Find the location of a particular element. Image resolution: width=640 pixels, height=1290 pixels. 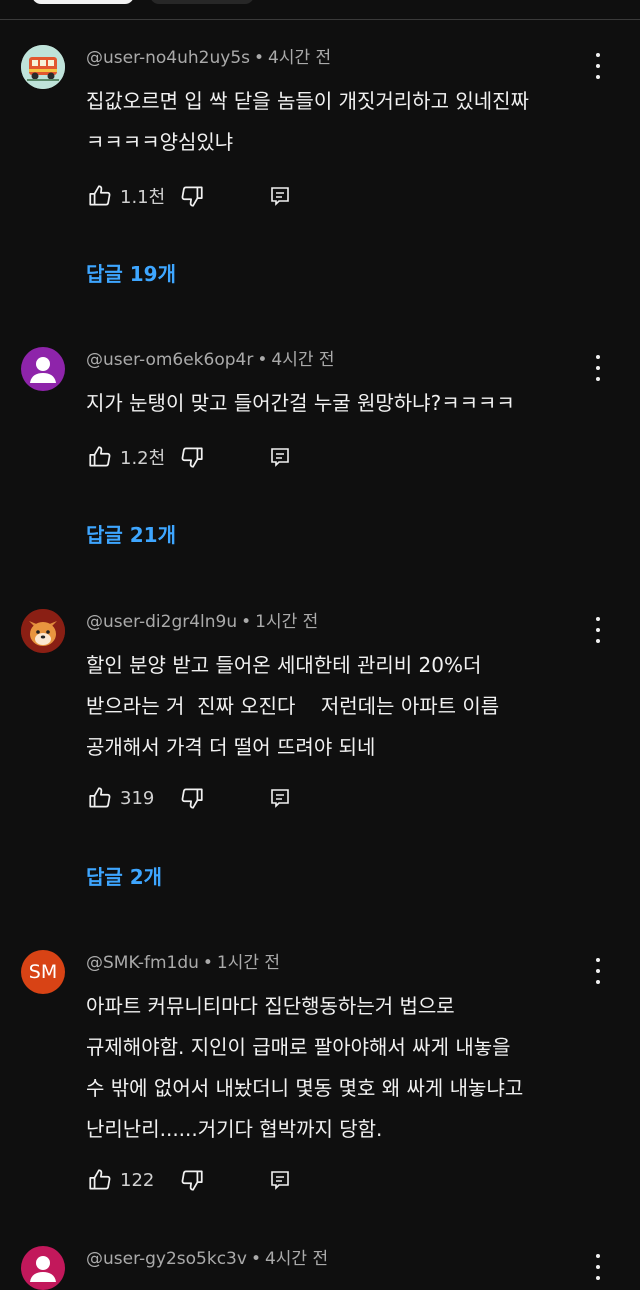

like-count: 1.2천 is located at coordinates (143, 458).